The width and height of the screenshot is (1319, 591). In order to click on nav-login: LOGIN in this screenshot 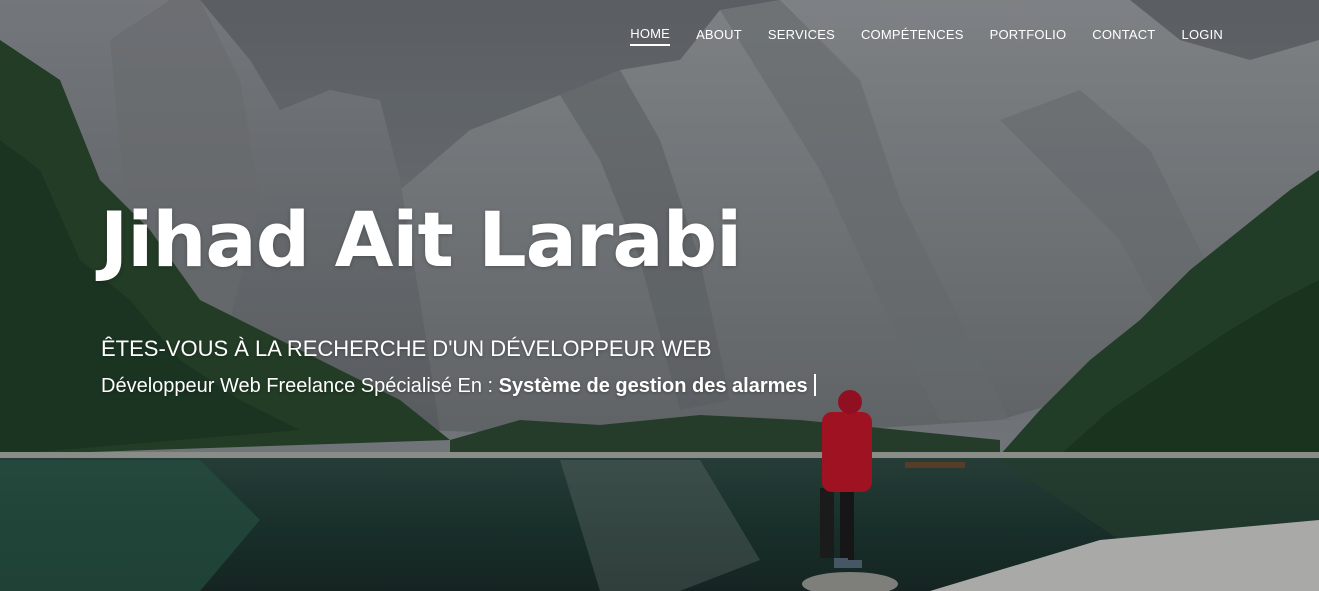, I will do `click(1202, 36)`.